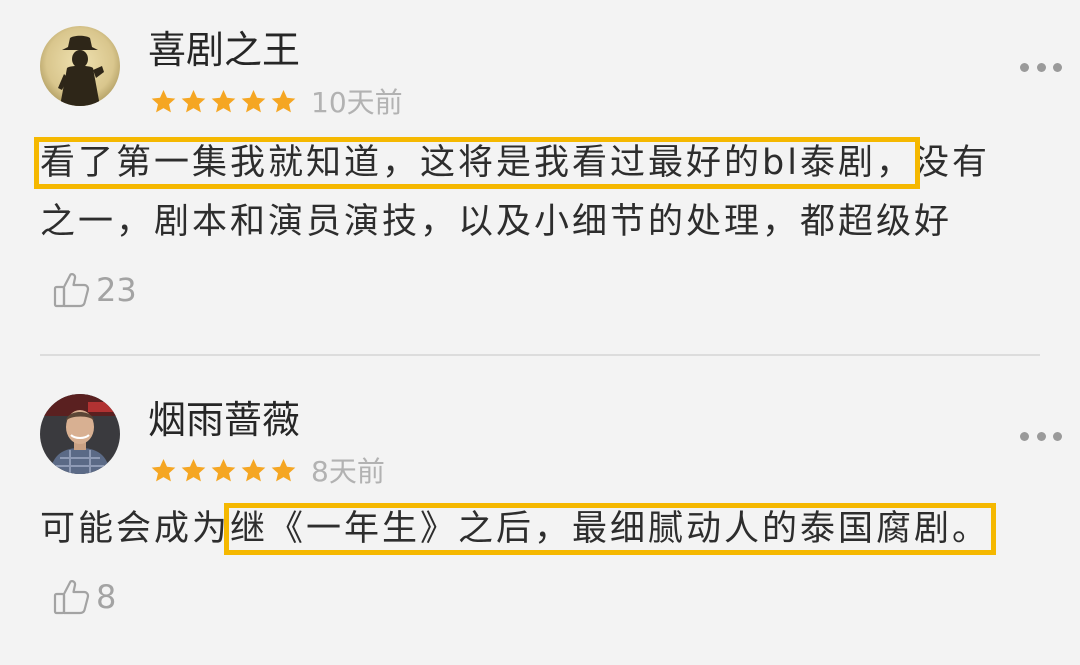  Describe the element at coordinates (224, 420) in the screenshot. I see `username: 烟雨蔷薇` at that location.